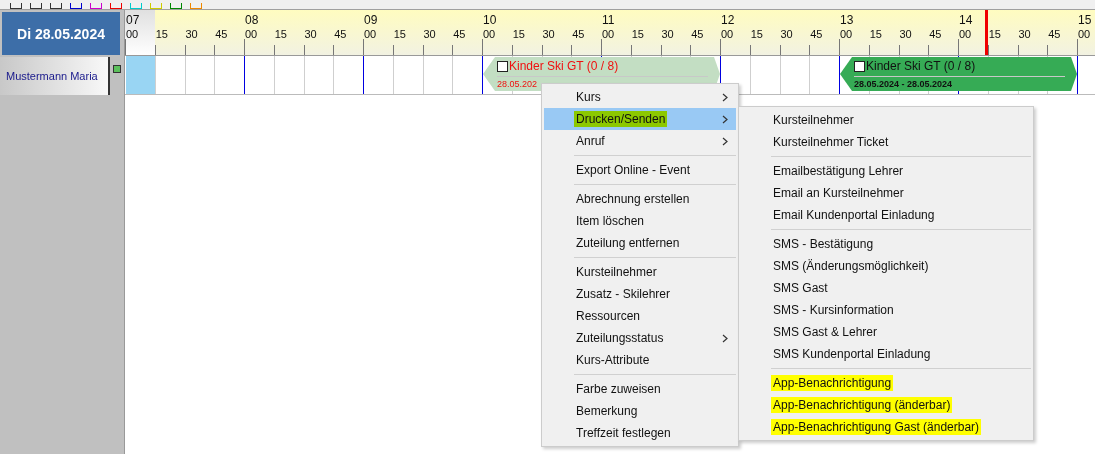 The width and height of the screenshot is (1095, 454). I want to click on hour-label: 14, so click(966, 20).